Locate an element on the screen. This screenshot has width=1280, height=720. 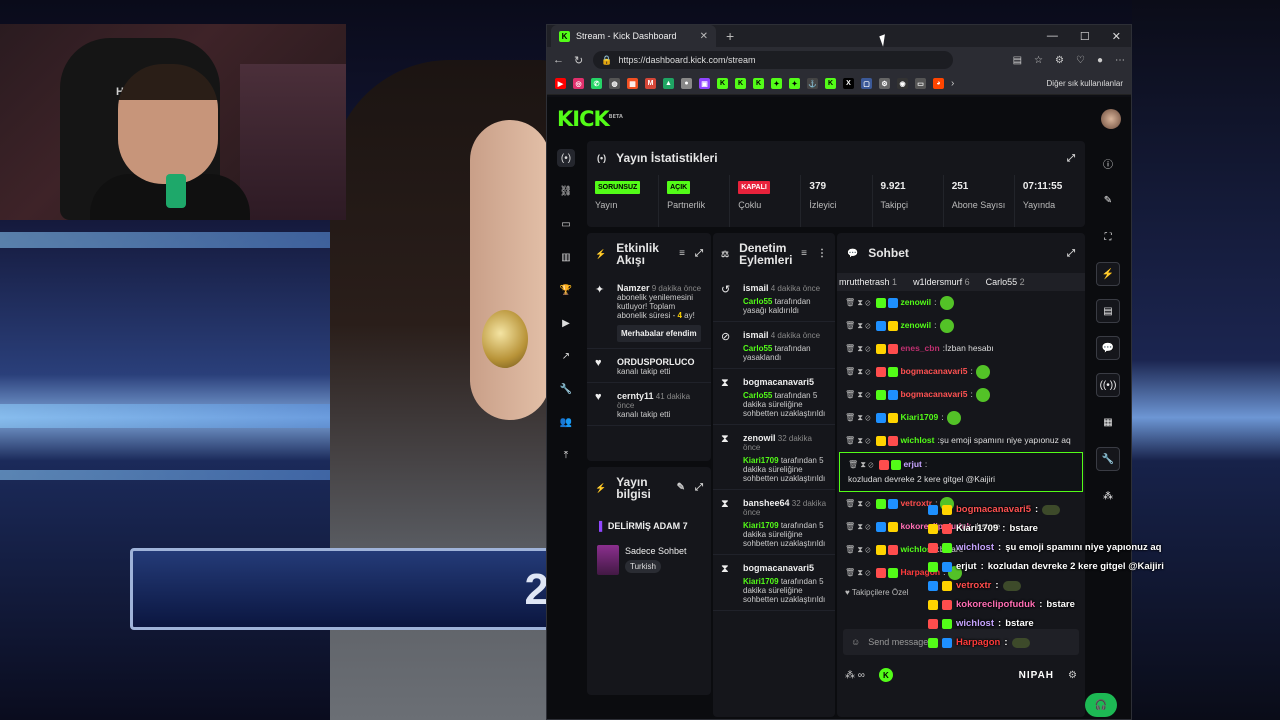
nav-stream-icon: (•) is located at coordinates (566, 158).